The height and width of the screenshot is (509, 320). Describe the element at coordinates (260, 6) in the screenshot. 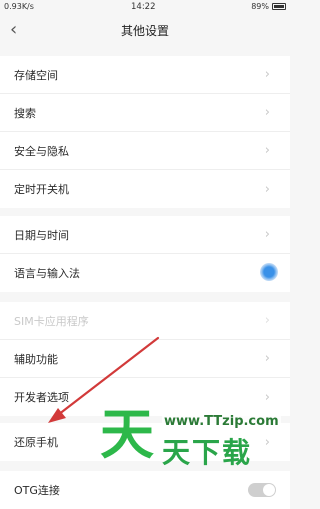

I see `battery-percent: 89%` at that location.